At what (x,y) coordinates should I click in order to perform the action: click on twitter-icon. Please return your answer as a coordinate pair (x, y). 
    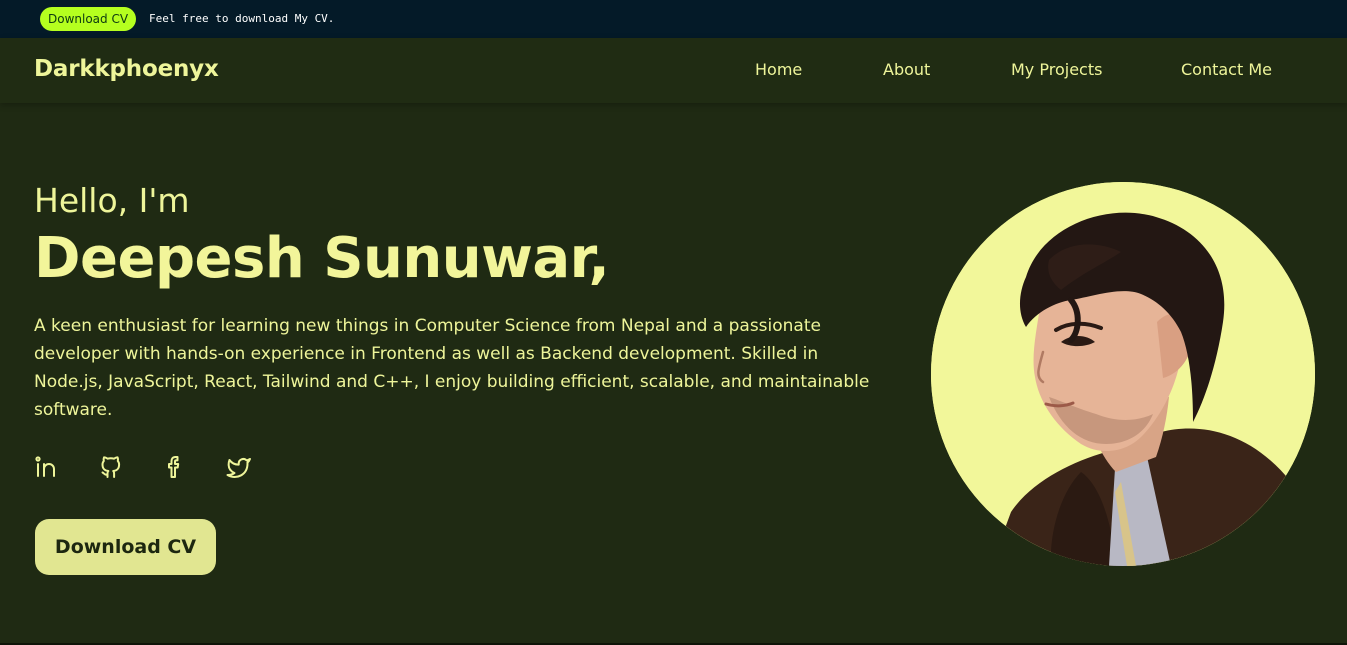
    Looking at the image, I should click on (239, 467).